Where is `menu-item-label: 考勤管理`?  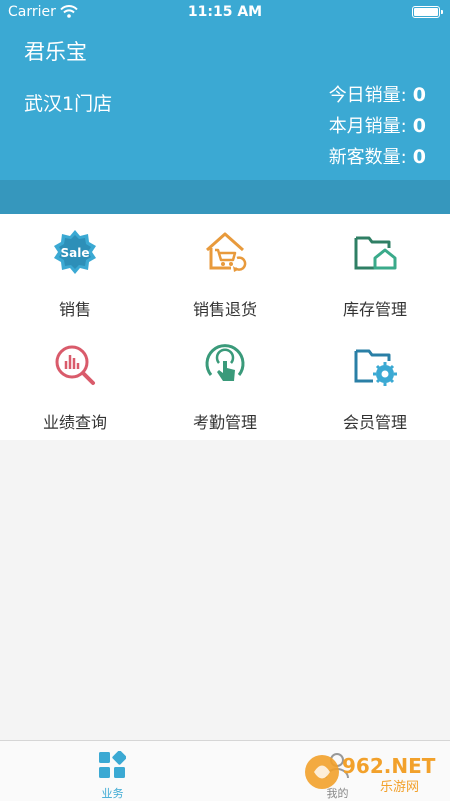
menu-item-label: 考勤管理 is located at coordinates (224, 422).